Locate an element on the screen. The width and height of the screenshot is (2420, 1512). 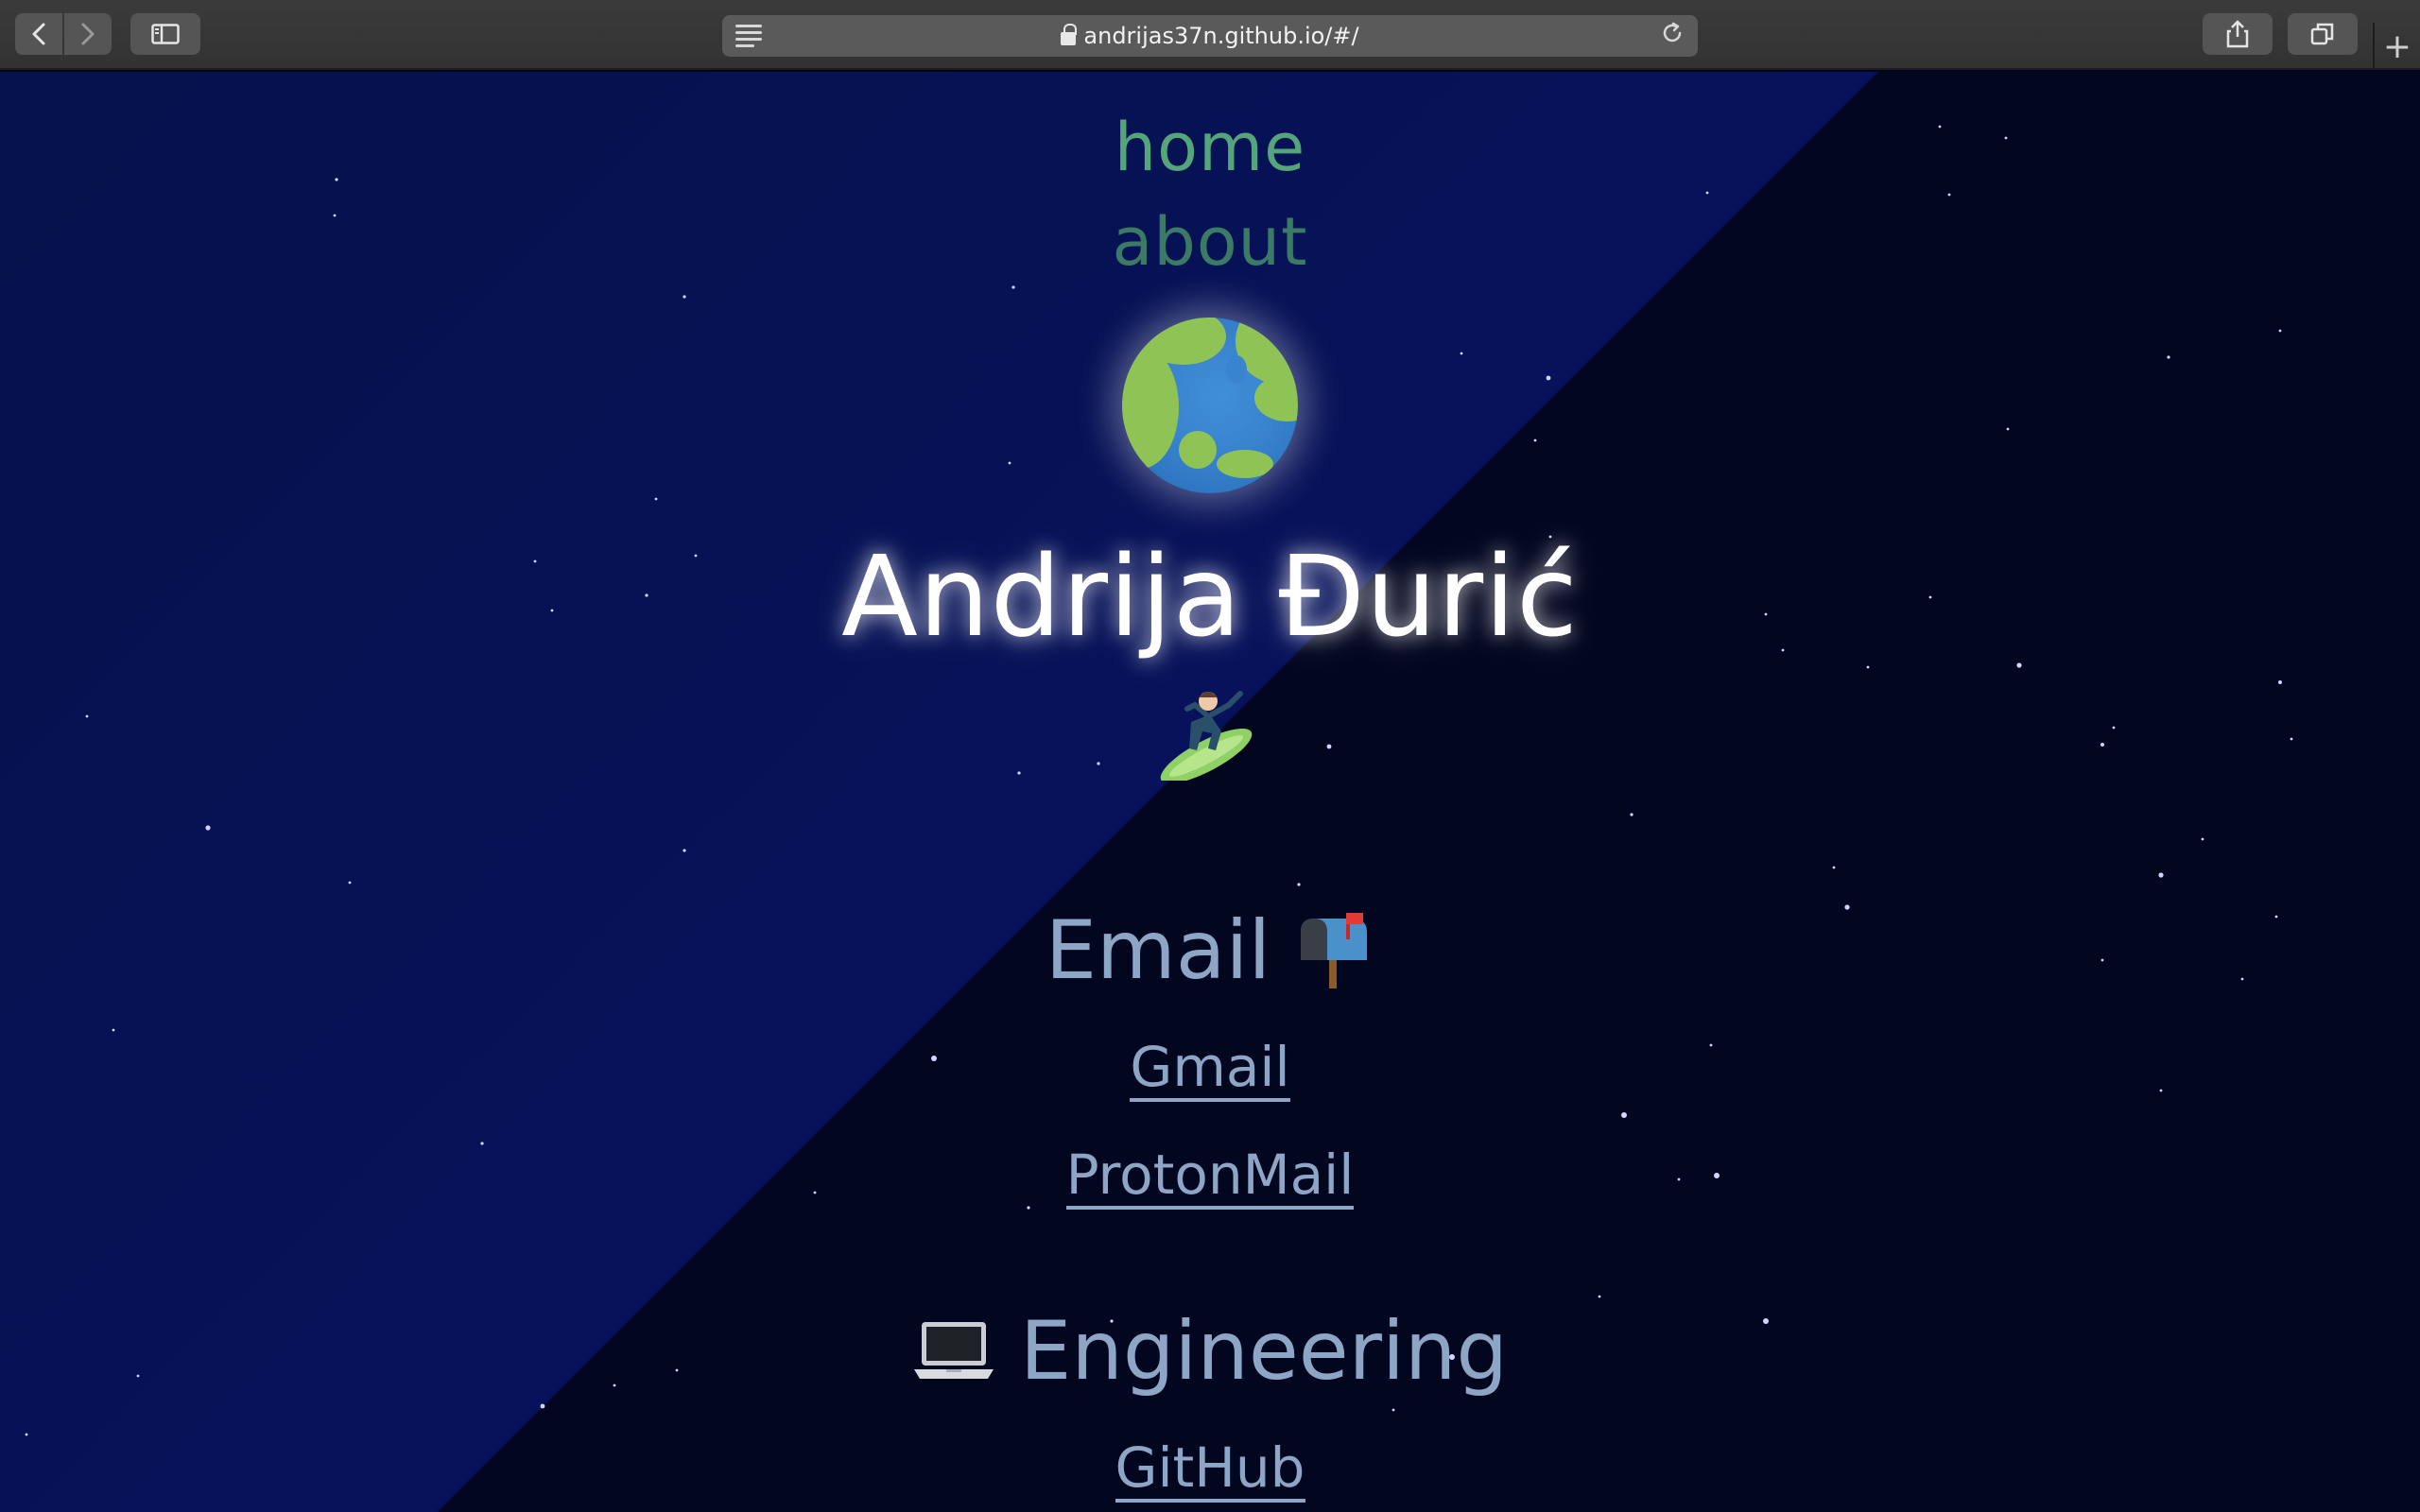
nav-about-link: about is located at coordinates (1210, 242).